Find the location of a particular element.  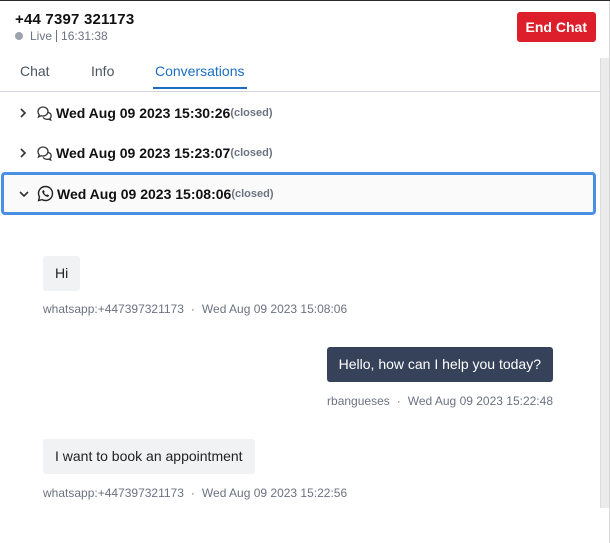

conversation-date: Wed Aug 09 2023 15:30:26 is located at coordinates (143, 113).